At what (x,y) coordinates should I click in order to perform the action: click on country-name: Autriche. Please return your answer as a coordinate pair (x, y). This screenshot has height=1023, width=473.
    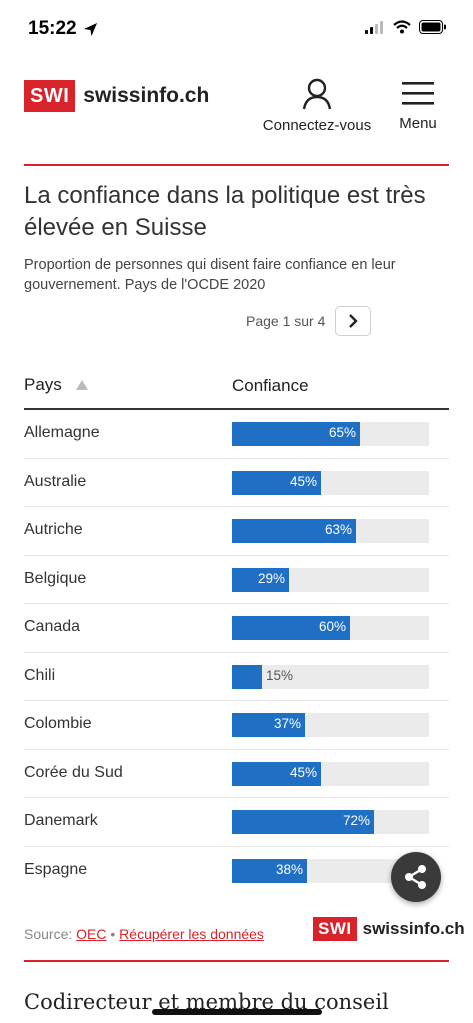
    Looking at the image, I should click on (53, 529).